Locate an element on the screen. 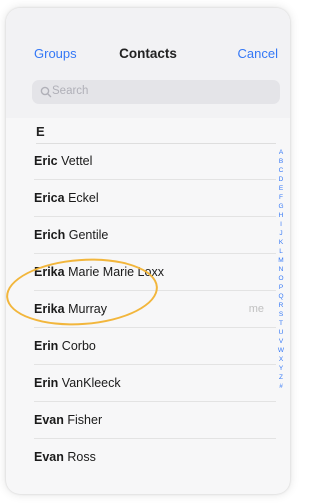 The width and height of the screenshot is (320, 503). index-letter: Y is located at coordinates (281, 368).